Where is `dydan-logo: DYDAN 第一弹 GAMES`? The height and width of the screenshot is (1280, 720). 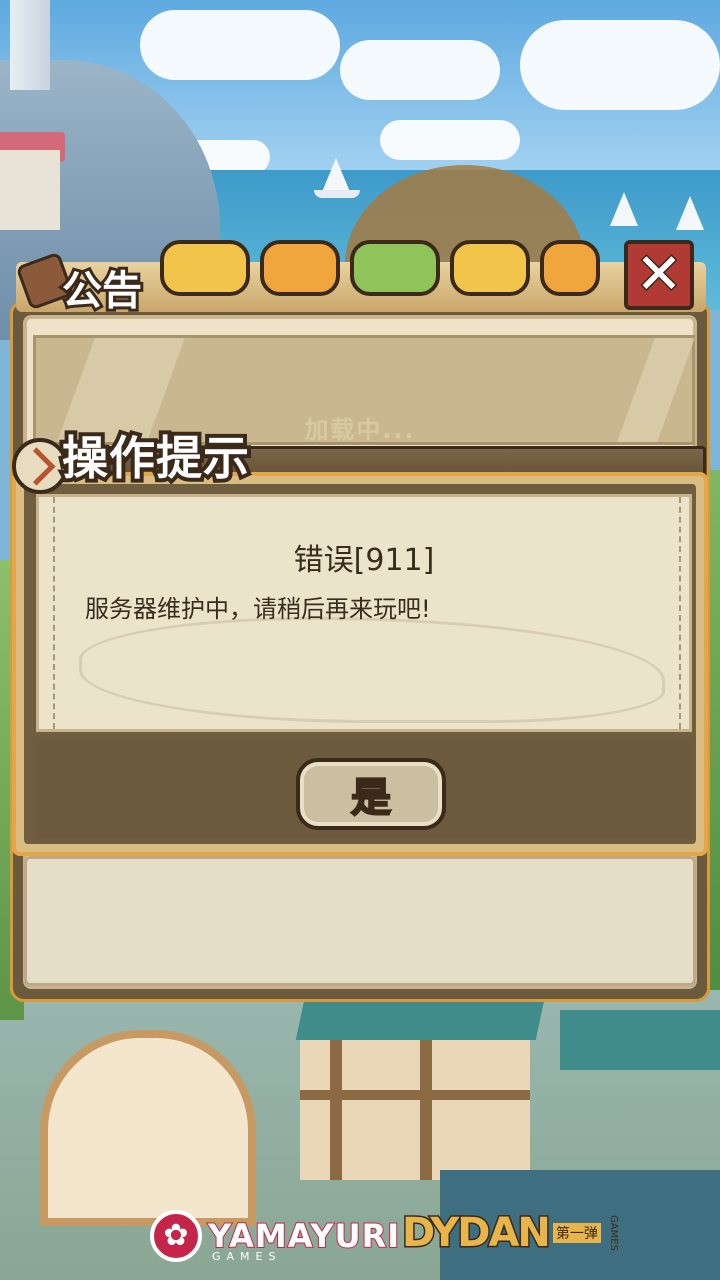 dydan-logo: DYDAN 第一弹 GAMES is located at coordinates (511, 1233).